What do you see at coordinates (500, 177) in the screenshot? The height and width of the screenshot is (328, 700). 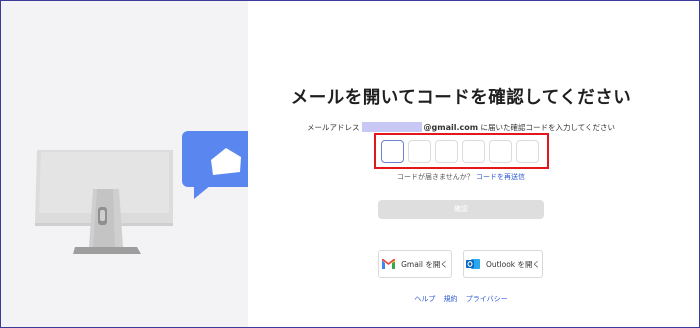 I see `resend-link: コードを再送信` at bounding box center [500, 177].